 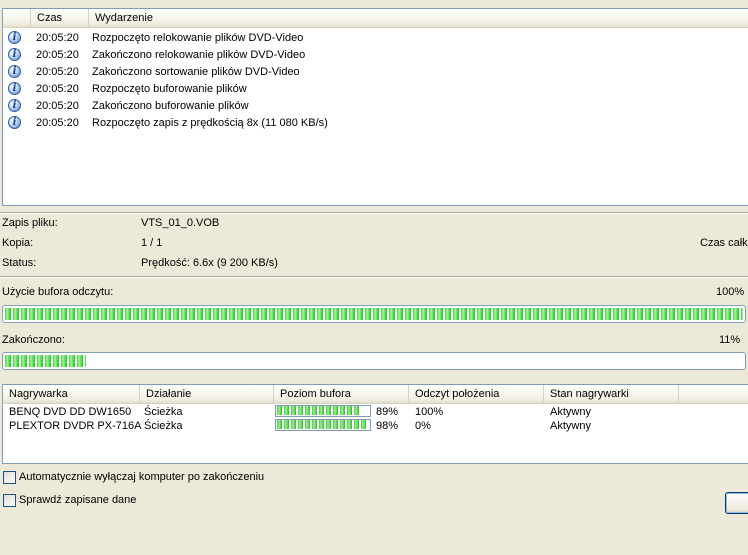 What do you see at coordinates (33, 340) in the screenshot?
I see `completed-label: Zakończono:` at bounding box center [33, 340].